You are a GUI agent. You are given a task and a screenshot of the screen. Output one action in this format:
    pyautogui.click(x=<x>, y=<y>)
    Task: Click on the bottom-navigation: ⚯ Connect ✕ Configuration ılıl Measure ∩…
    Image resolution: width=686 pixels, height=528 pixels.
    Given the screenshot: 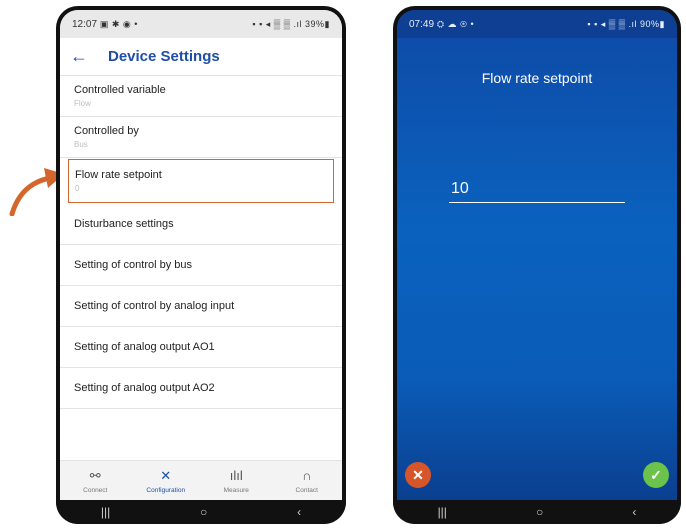 What is the action you would take?
    pyautogui.click(x=201, y=480)
    